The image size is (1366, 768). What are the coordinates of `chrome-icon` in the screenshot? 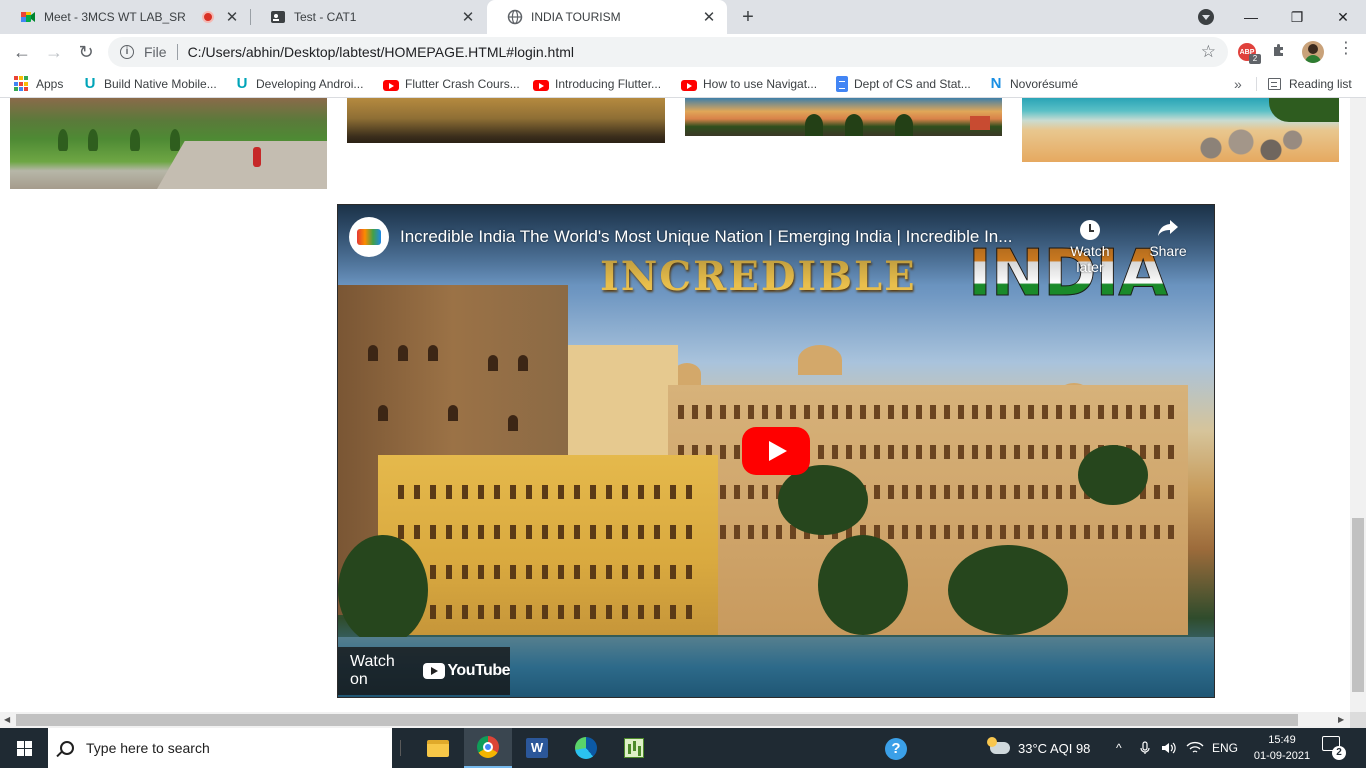 It's located at (488, 747).